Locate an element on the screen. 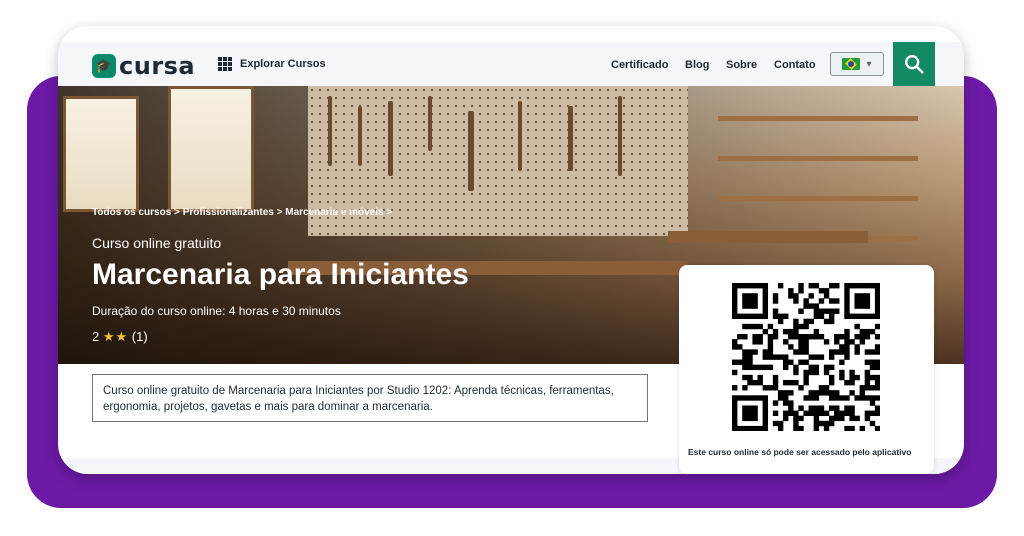 The width and height of the screenshot is (1024, 536). breadcrumb-professional: Profissionalizantes is located at coordinates (228, 212).